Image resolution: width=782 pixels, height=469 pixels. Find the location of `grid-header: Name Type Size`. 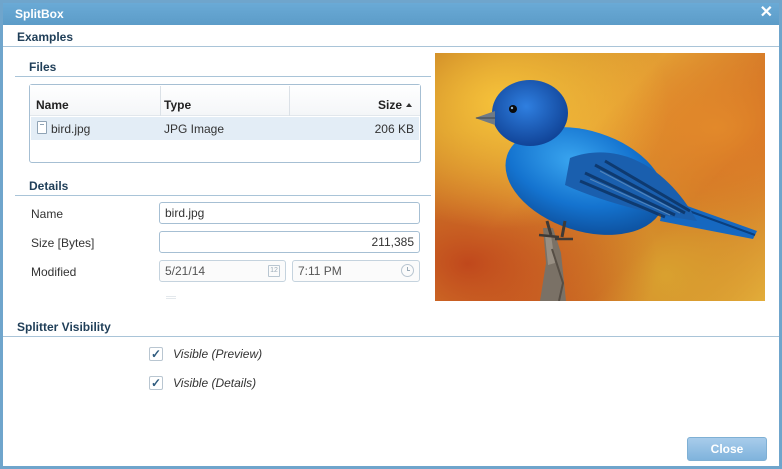

grid-header: Name Type Size is located at coordinates (225, 100).